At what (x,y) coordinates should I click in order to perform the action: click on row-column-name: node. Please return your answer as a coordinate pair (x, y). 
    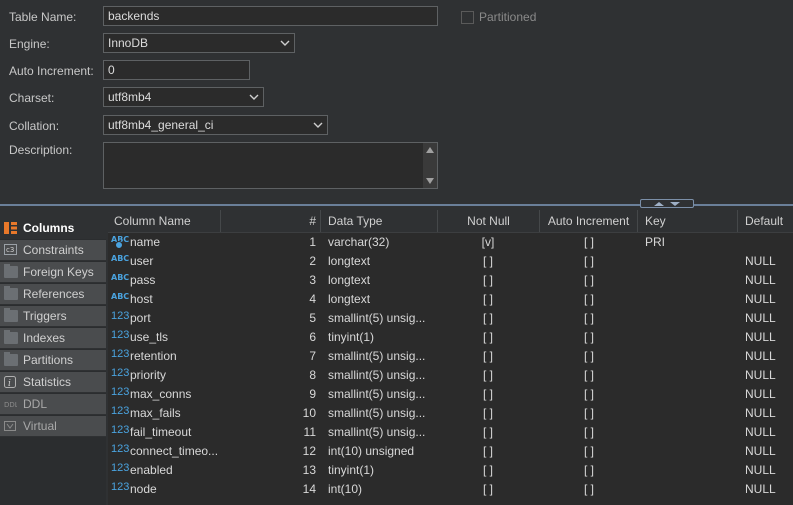
    Looking at the image, I should click on (176, 489).